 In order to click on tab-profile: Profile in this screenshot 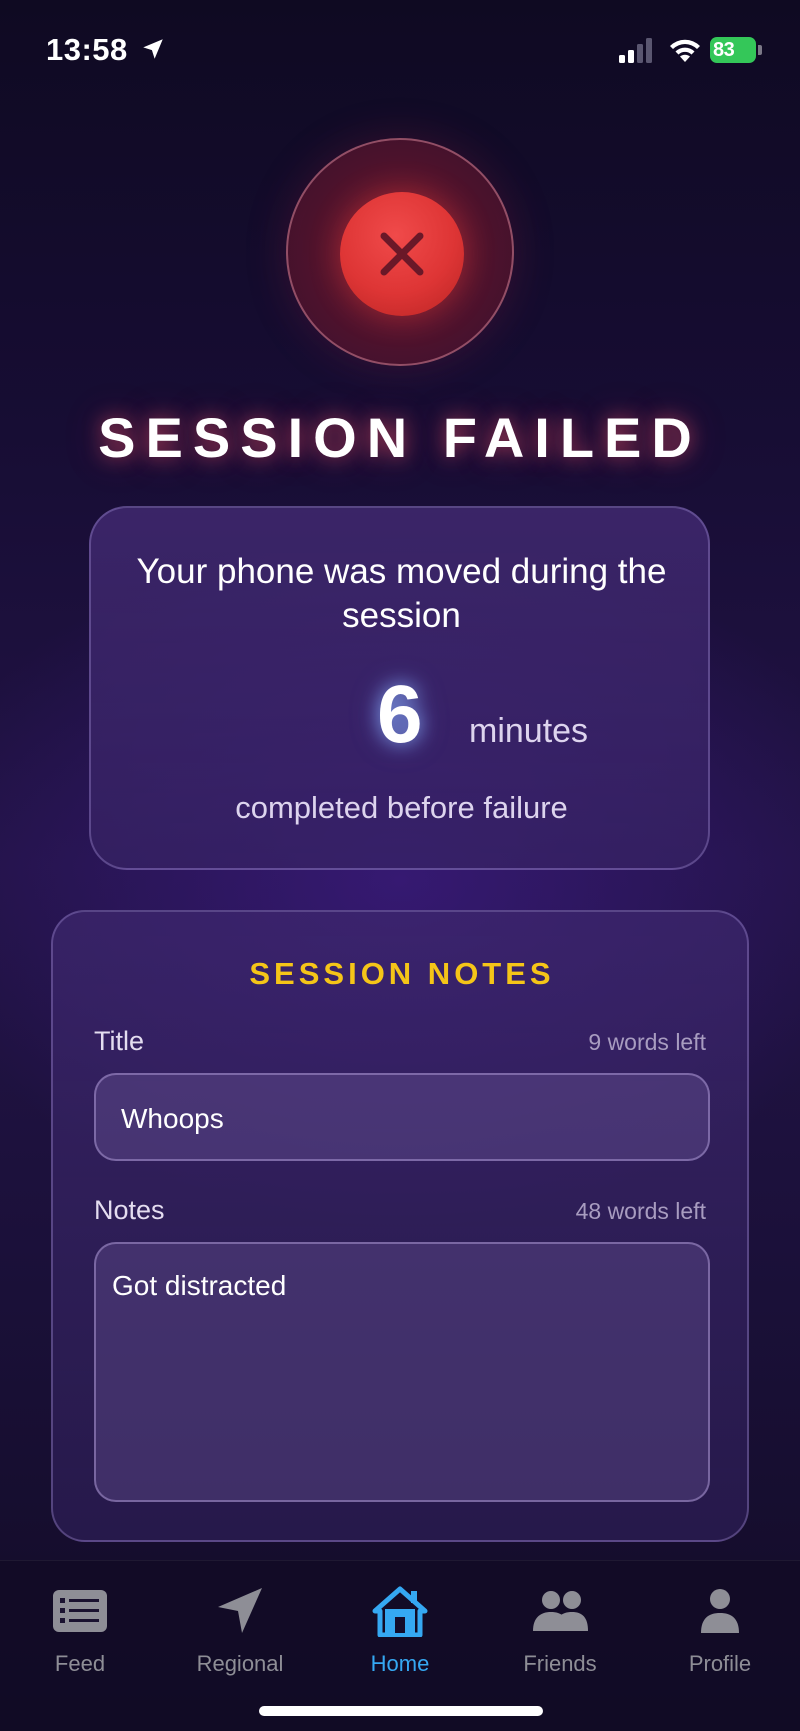, I will do `click(720, 1630)`.